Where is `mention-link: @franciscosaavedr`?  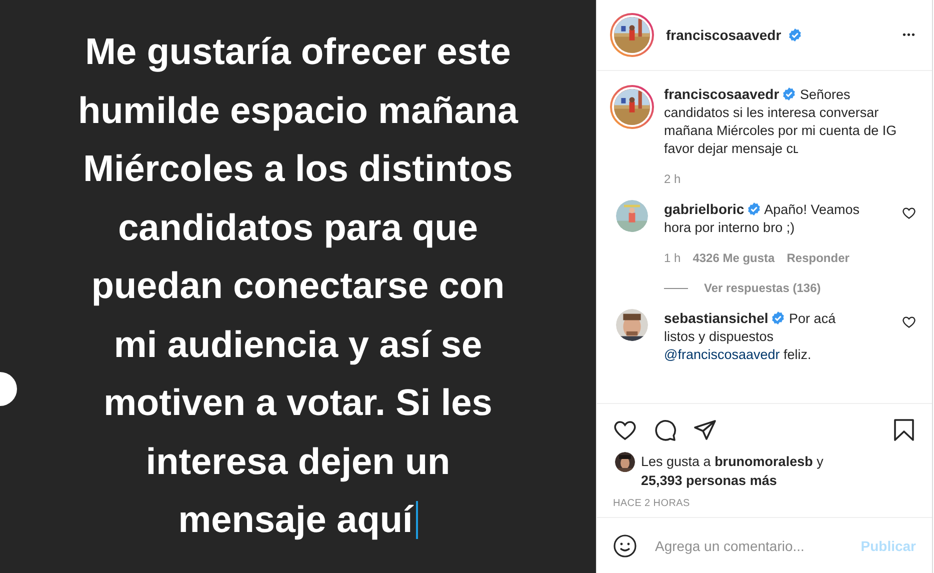 mention-link: @franciscosaavedr is located at coordinates (722, 354).